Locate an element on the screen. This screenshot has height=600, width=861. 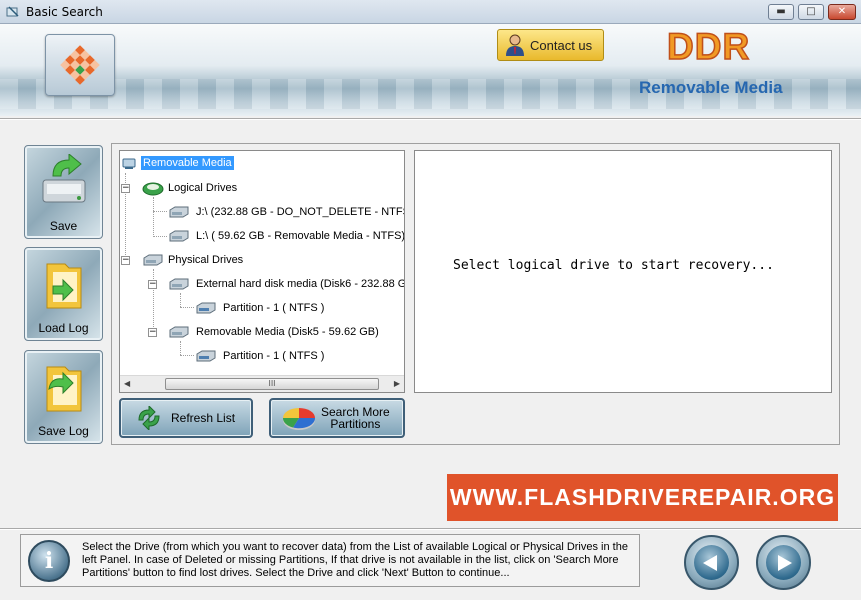
save-log-label: Save Log is located at coordinates (63, 431).